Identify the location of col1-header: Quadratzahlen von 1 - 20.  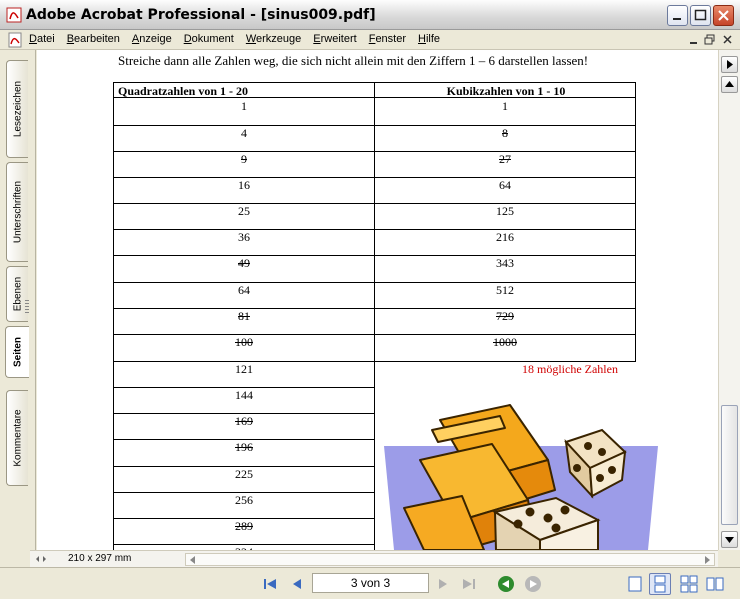
(183, 91).